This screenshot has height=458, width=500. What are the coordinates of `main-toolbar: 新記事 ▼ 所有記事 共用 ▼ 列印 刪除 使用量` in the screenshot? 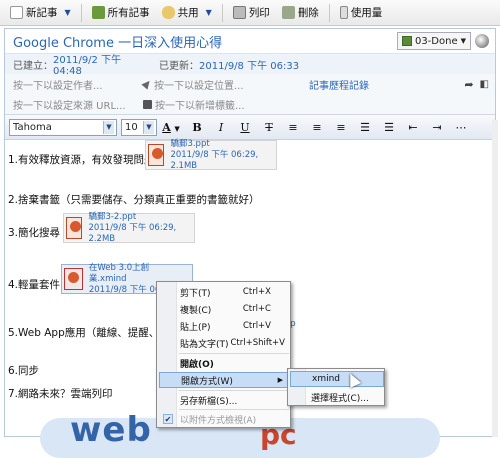 It's located at (250, 13).